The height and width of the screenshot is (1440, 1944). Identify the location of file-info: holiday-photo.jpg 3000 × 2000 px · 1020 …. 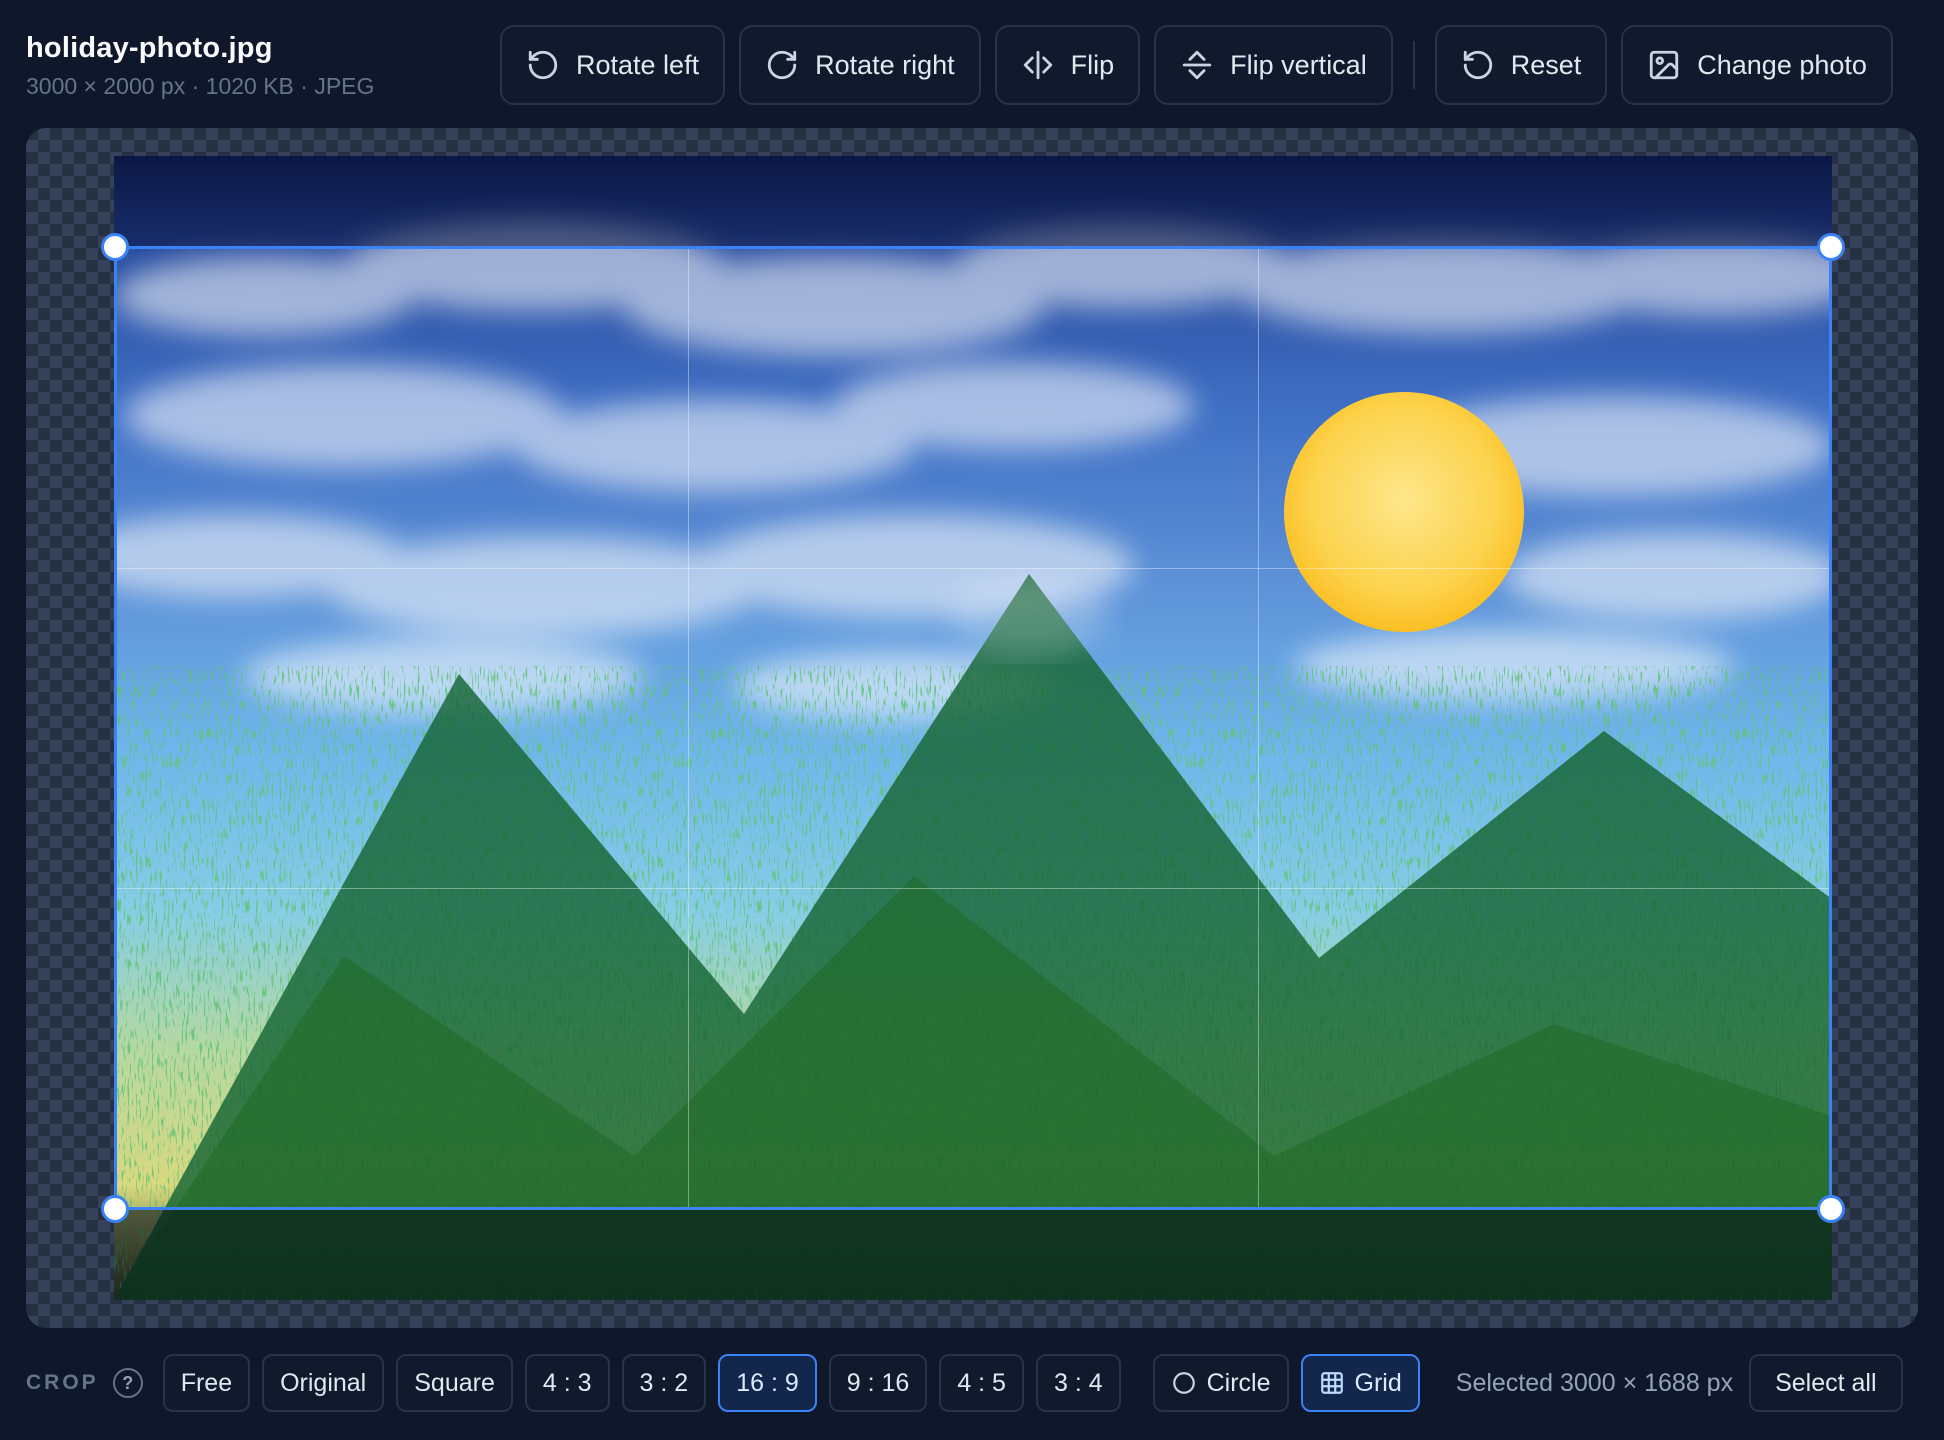
(200, 66).